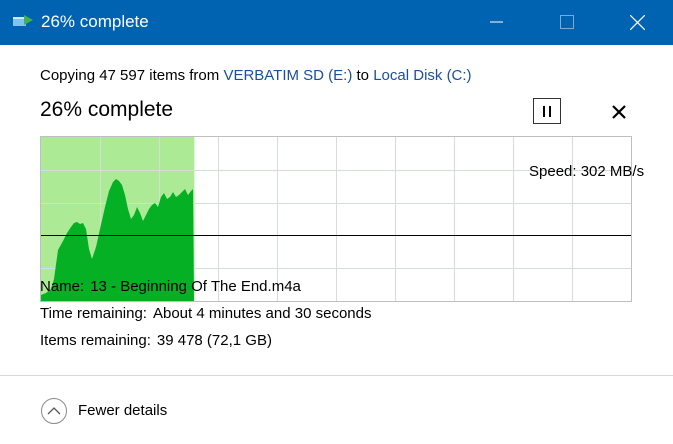  What do you see at coordinates (62, 286) in the screenshot?
I see `name-label: Name:` at bounding box center [62, 286].